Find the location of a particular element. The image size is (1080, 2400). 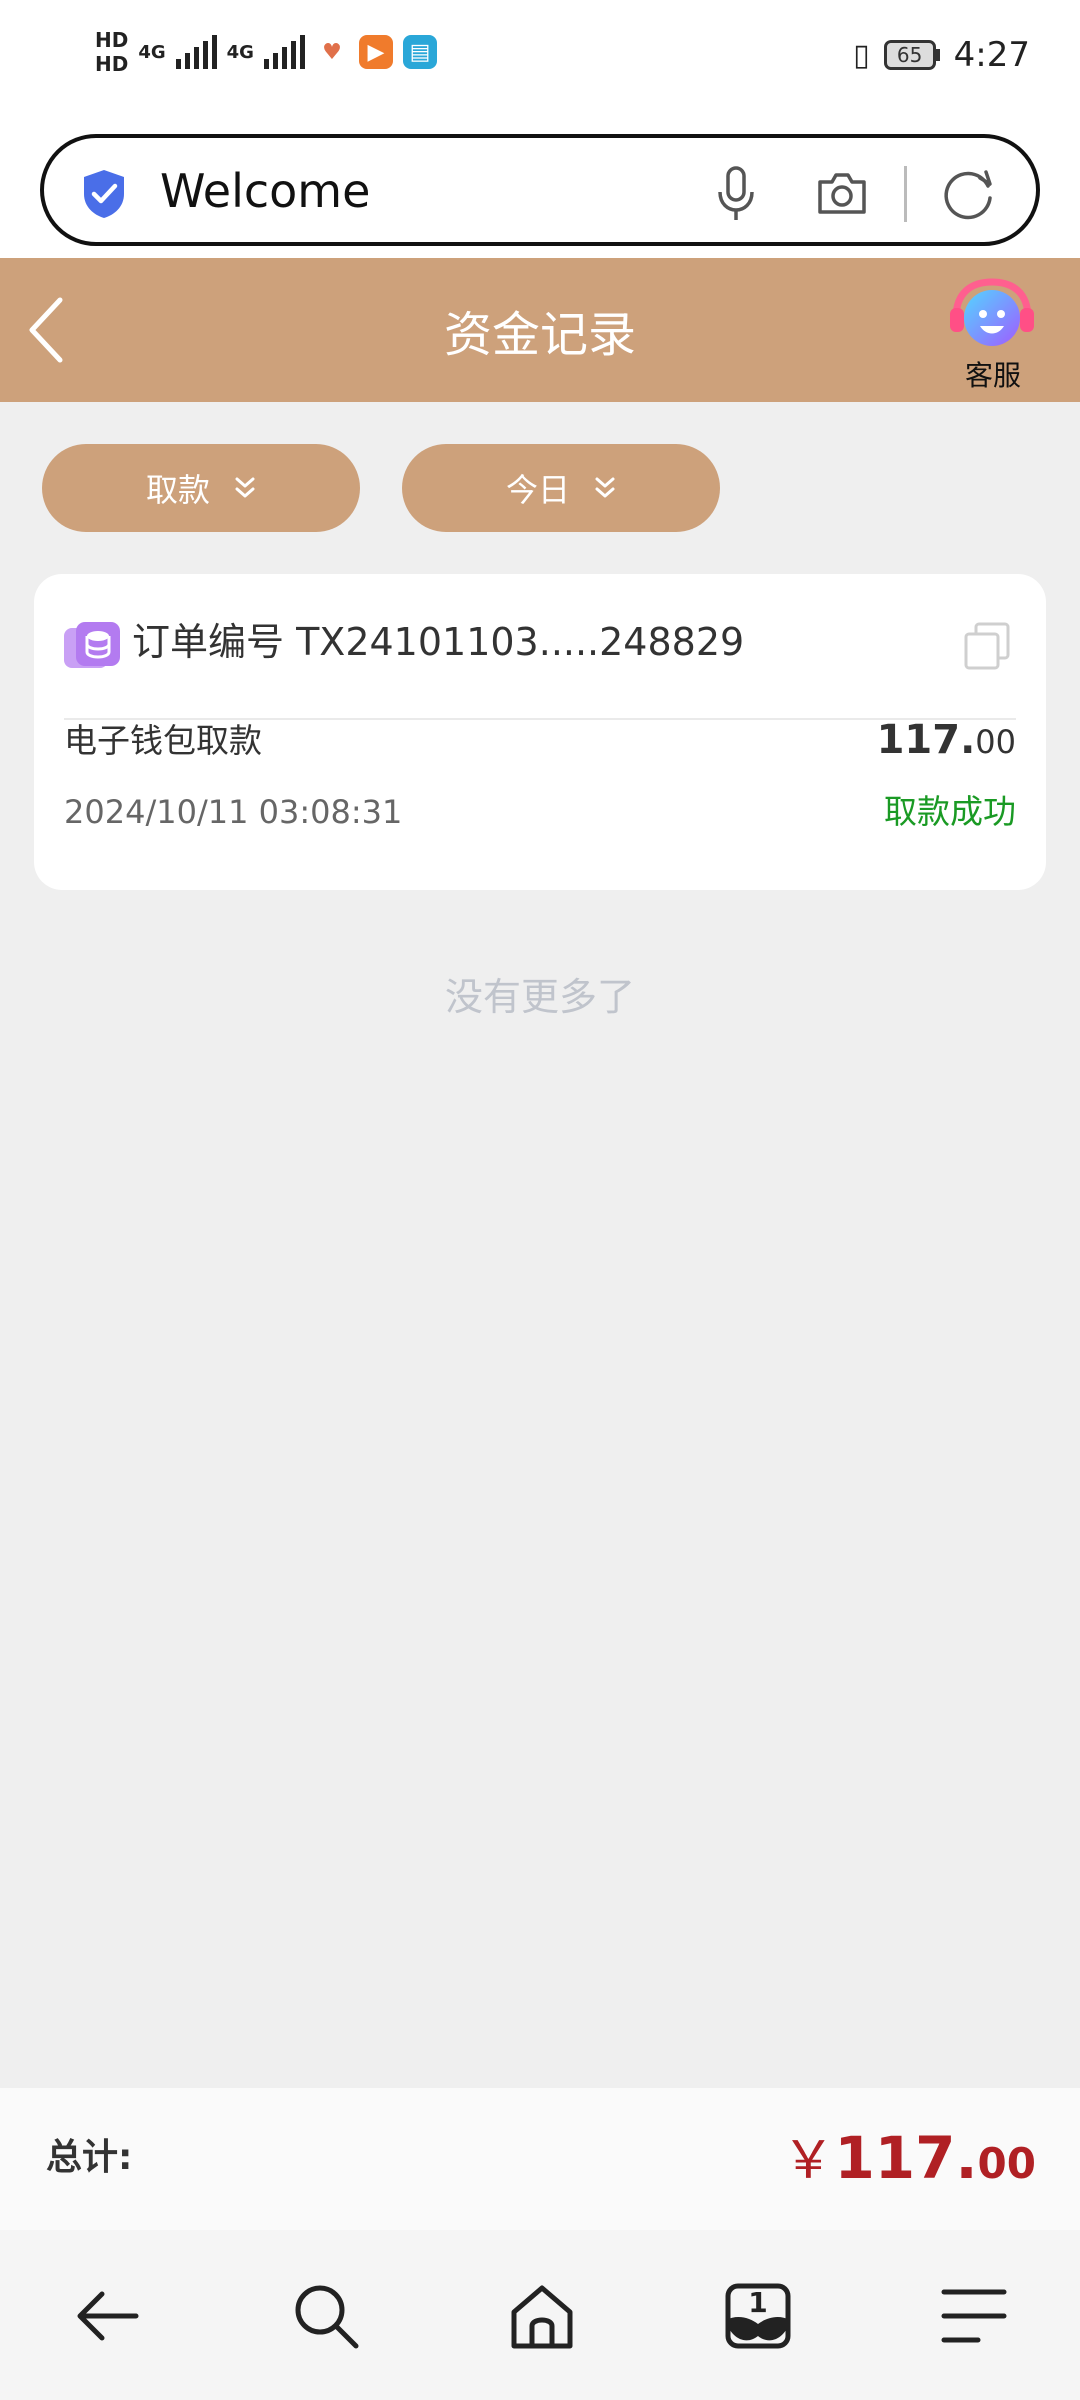

microphone-icon is located at coordinates (736, 194).